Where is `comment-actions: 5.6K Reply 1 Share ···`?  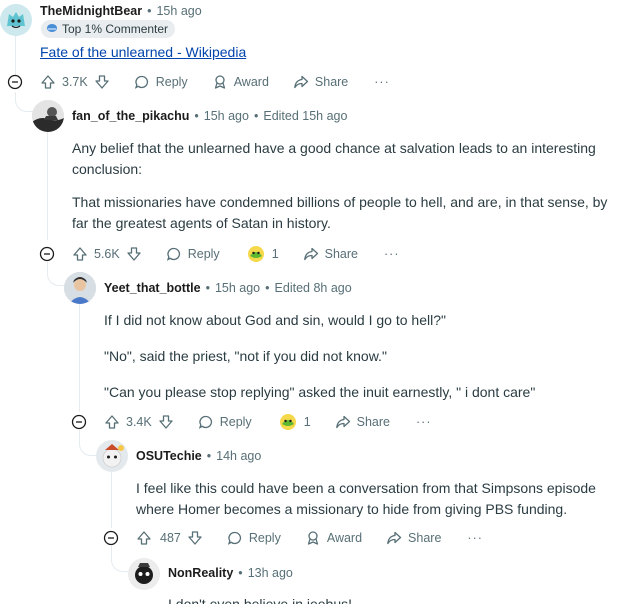
comment-actions: 5.6K Reply 1 Share ··· is located at coordinates (236, 254).